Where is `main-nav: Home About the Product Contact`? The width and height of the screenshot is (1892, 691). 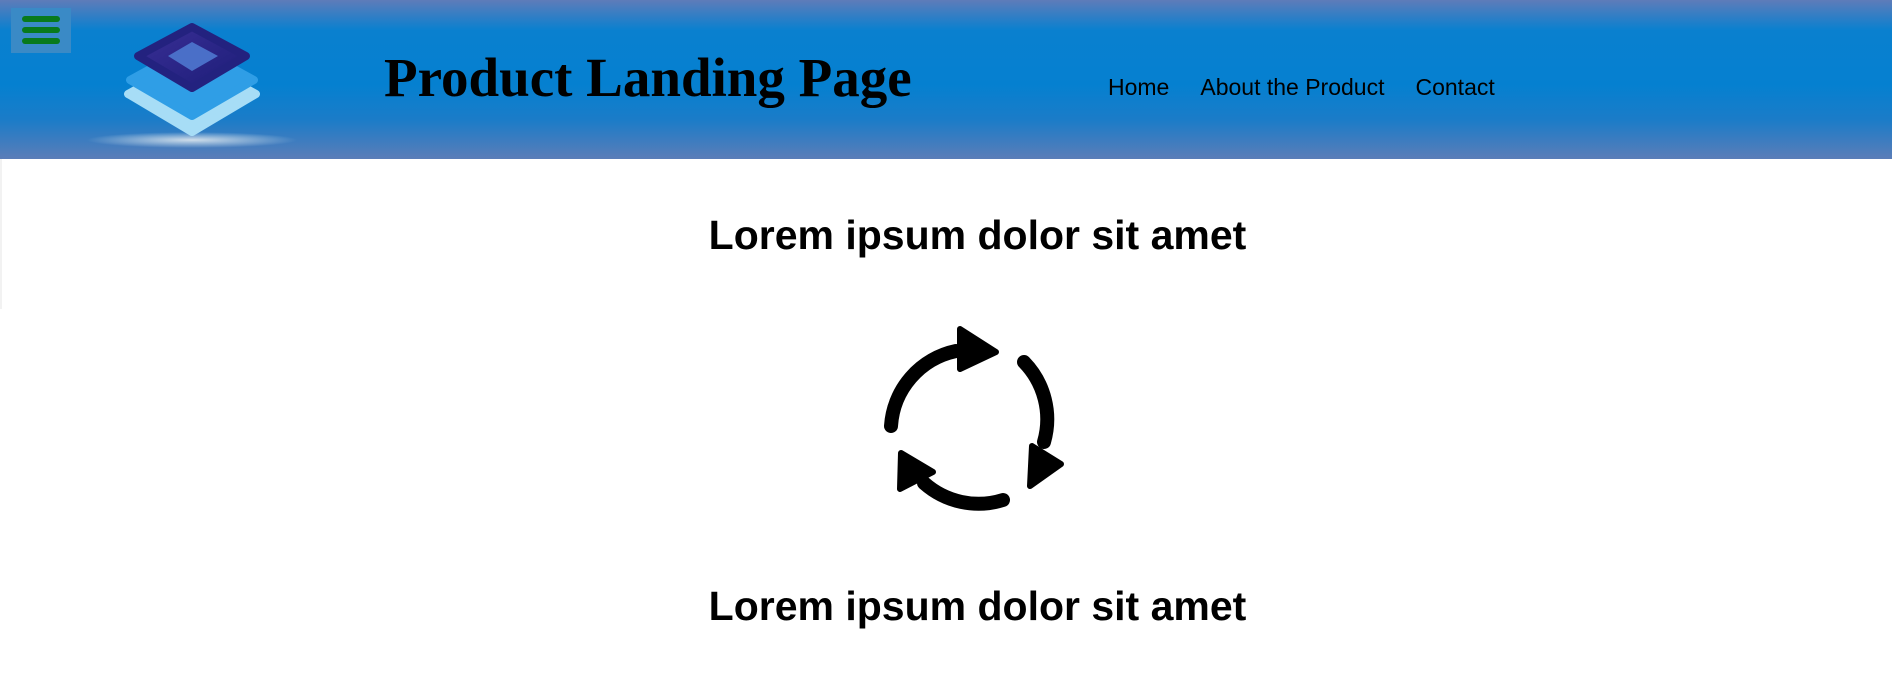
main-nav: Home About the Product Contact is located at coordinates (1301, 87).